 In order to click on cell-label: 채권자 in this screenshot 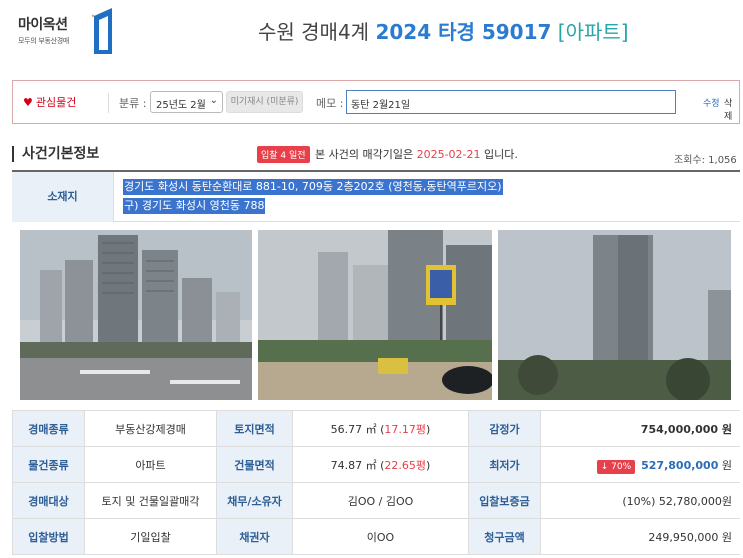, I will do `click(254, 536)`.